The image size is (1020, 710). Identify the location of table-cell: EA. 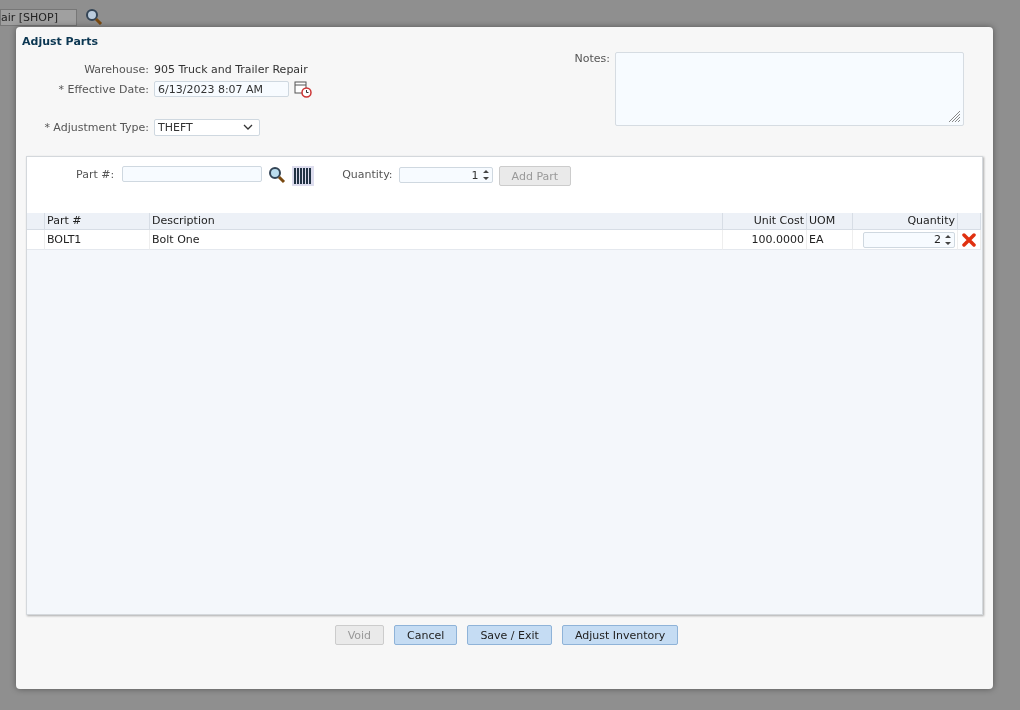
(830, 240).